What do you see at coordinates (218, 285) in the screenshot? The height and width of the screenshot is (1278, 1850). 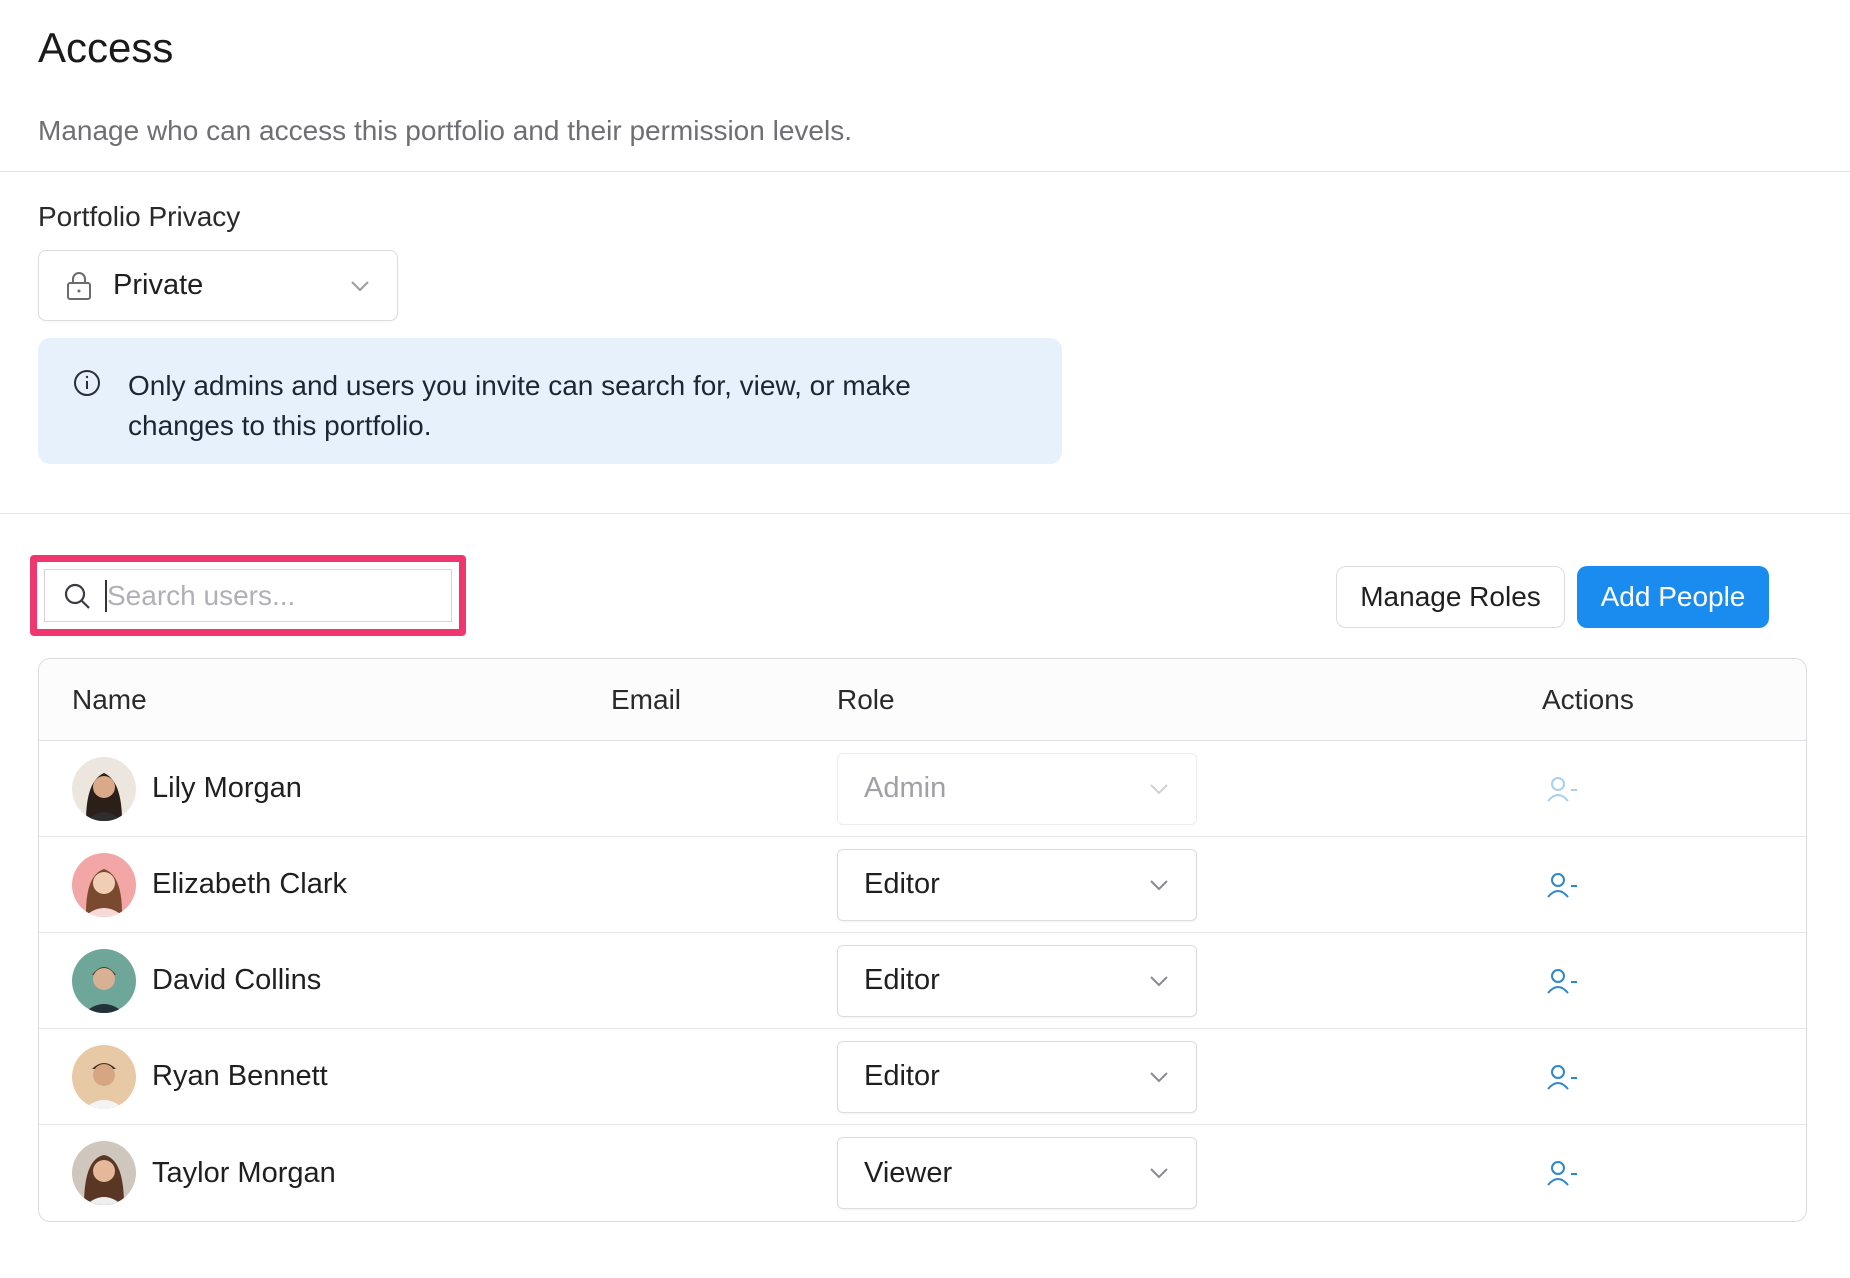 I see `privacy-select: Private` at bounding box center [218, 285].